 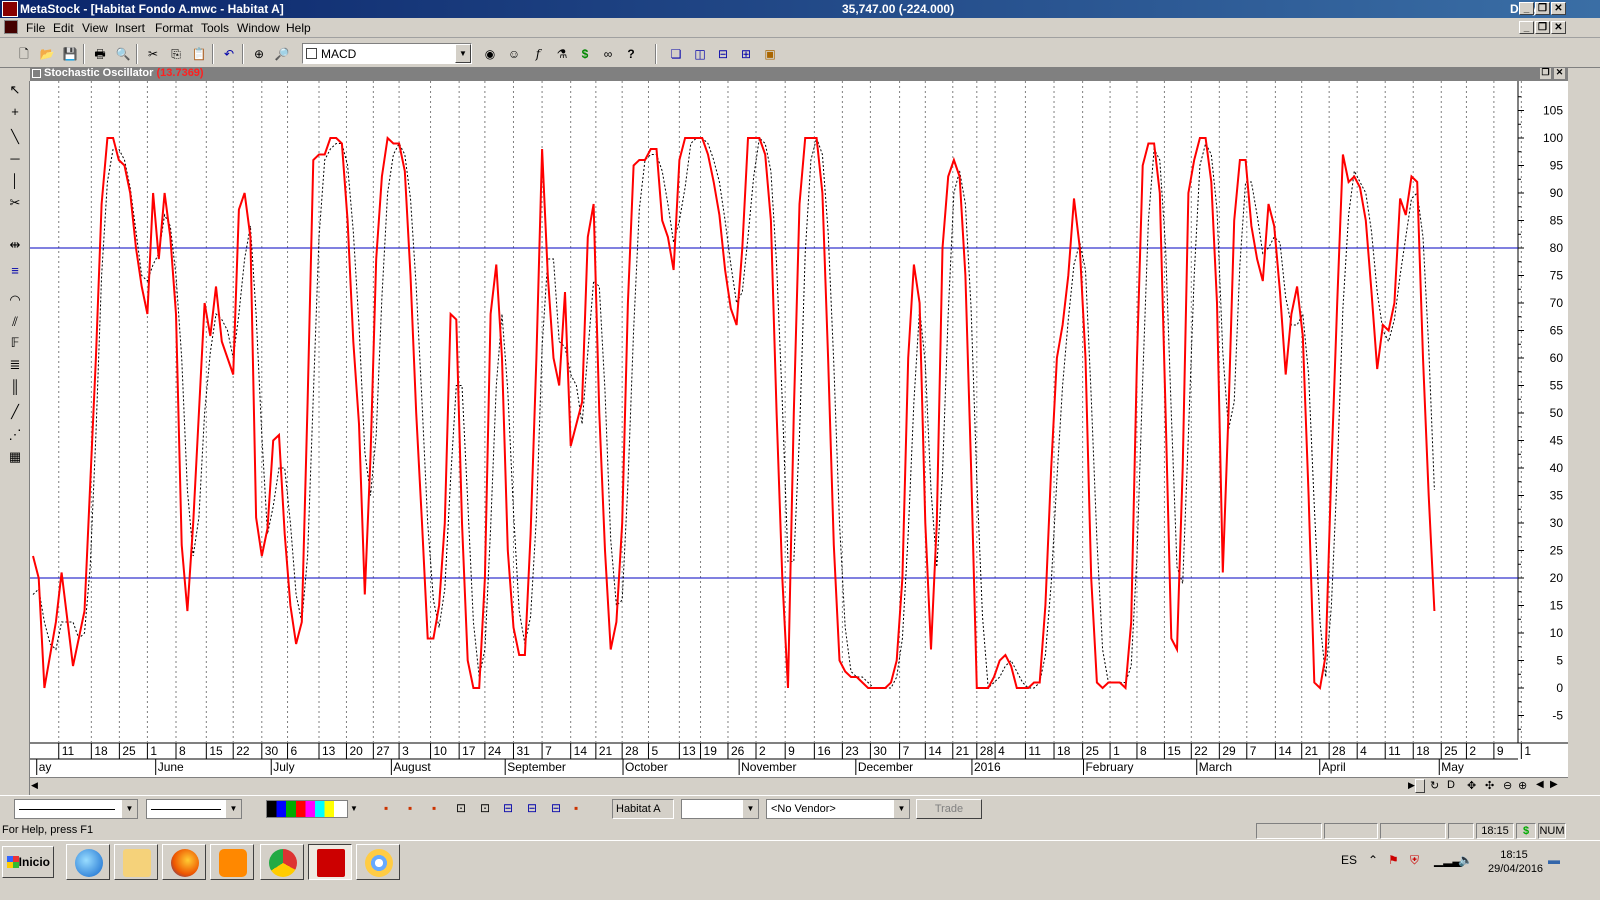 What do you see at coordinates (282, 862) in the screenshot?
I see `chrome-icon` at bounding box center [282, 862].